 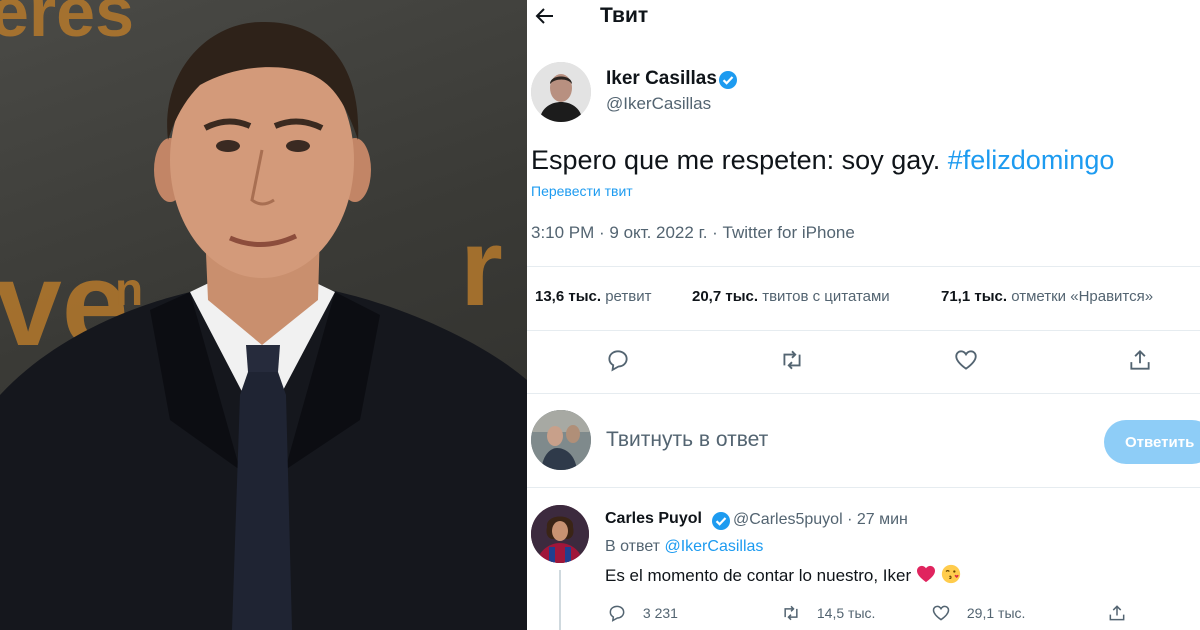 What do you see at coordinates (725, 296) in the screenshot?
I see `quote-count: 20,7 тыс.` at bounding box center [725, 296].